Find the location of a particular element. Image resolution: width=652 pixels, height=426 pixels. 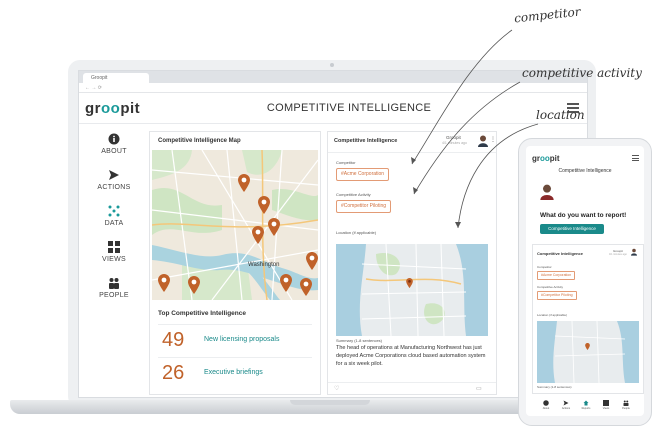

info-icon is located at coordinates (546, 403).